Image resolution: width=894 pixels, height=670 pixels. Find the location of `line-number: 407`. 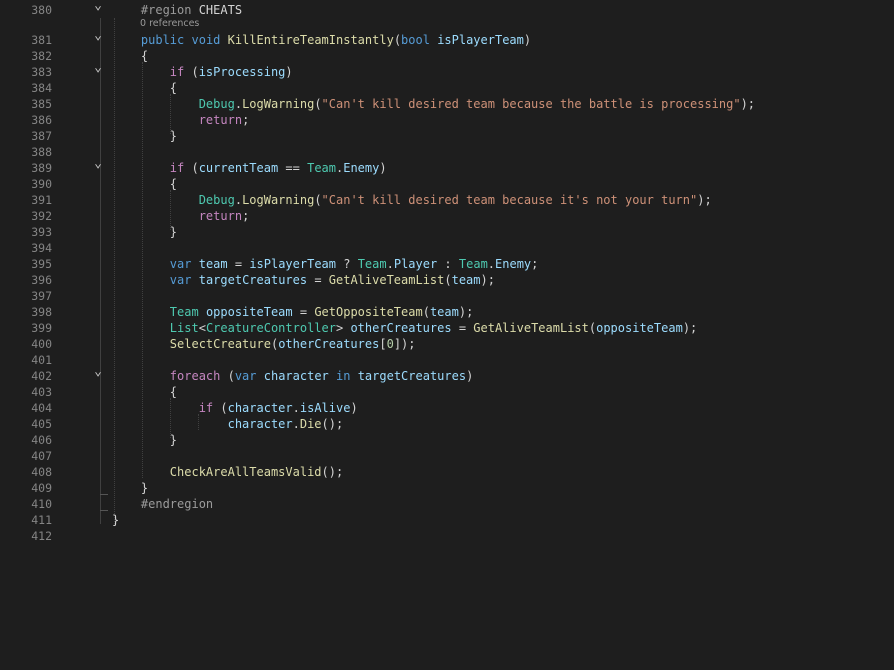

line-number: 407 is located at coordinates (41, 456).